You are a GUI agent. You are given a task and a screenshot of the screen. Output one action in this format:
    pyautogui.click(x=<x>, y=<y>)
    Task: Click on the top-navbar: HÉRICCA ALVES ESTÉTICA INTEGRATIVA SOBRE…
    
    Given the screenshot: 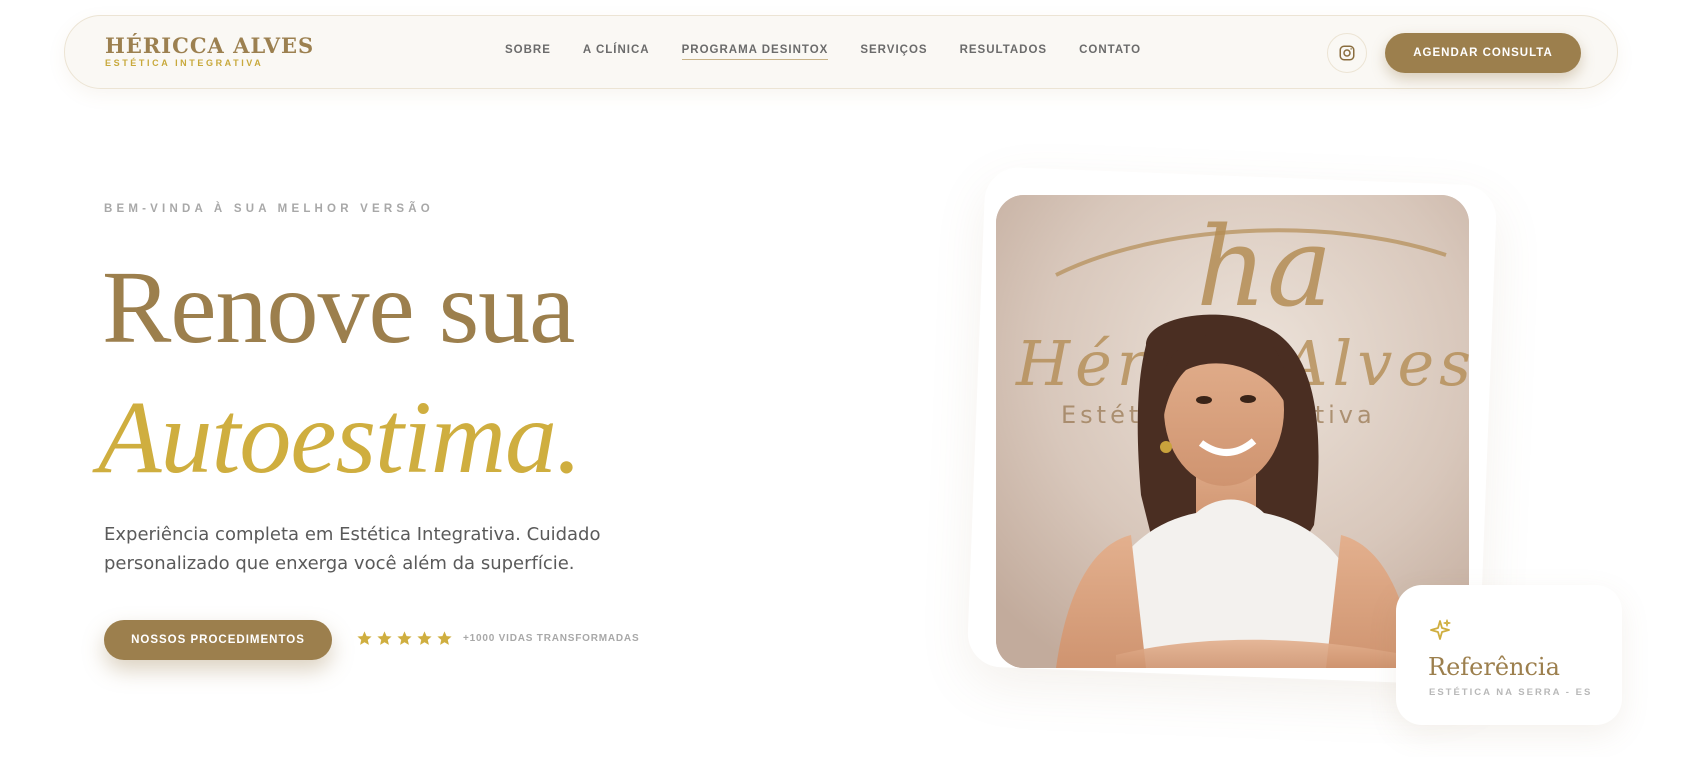 What is the action you would take?
    pyautogui.click(x=841, y=52)
    